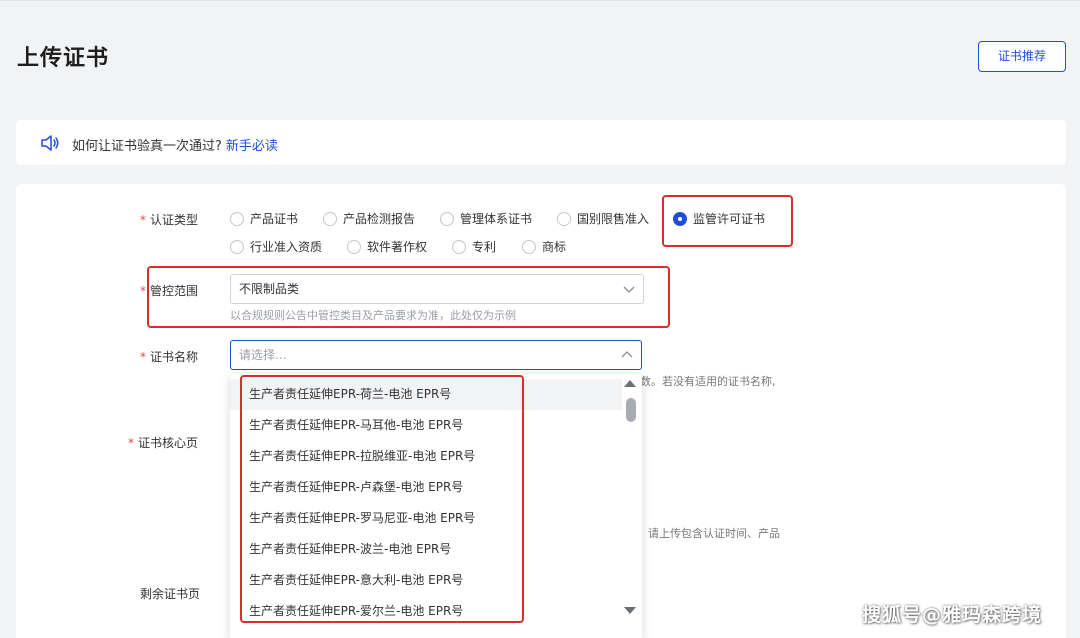 The height and width of the screenshot is (638, 1080). Describe the element at coordinates (426, 394) in the screenshot. I see `dropdown-option: 生产者责任延伸EPR-荷兰-电池 EPR号` at that location.